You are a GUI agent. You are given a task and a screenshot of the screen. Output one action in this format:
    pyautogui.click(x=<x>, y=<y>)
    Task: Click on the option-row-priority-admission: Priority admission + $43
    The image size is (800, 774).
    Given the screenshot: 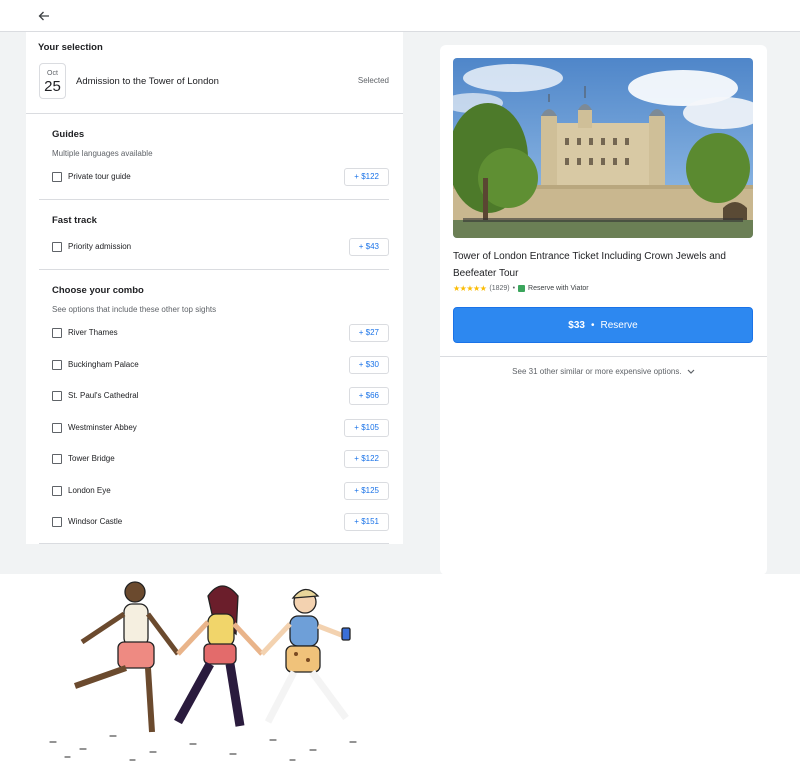 What is the action you would take?
    pyautogui.click(x=220, y=248)
    